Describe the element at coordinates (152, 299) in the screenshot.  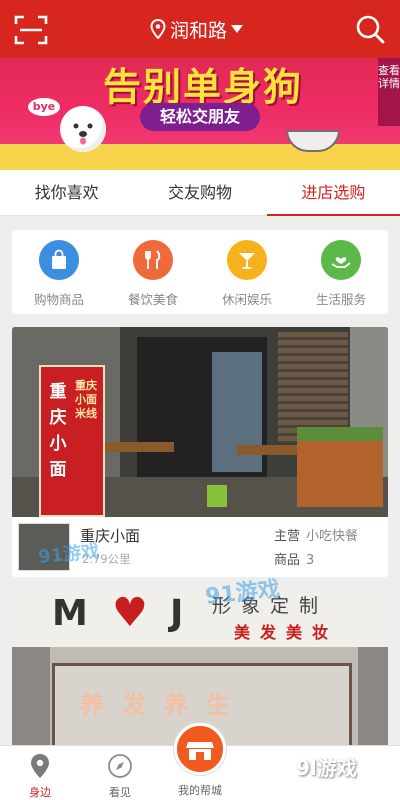
I see `category-label: 餐饮美食` at that location.